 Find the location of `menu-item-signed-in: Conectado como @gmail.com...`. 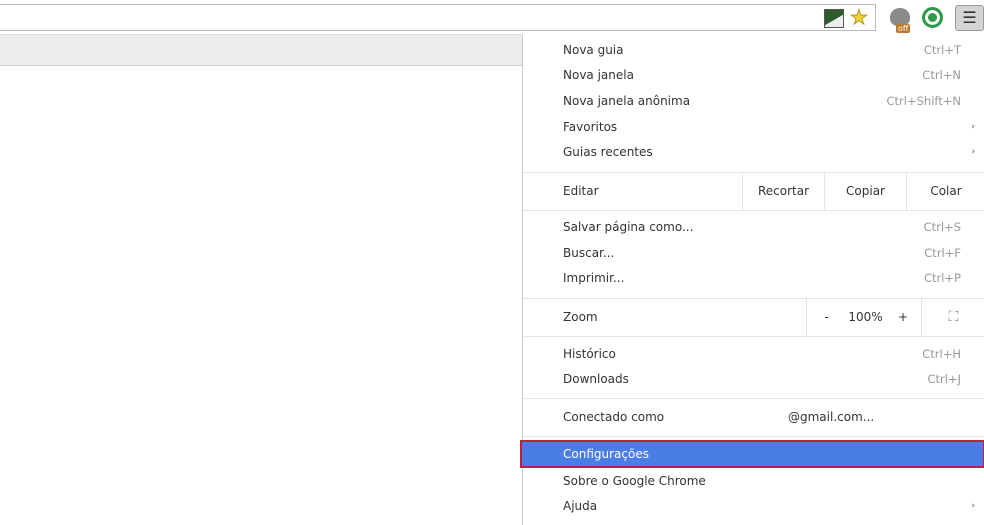

menu-item-signed-in: Conectado como @gmail.com... is located at coordinates (753, 417).